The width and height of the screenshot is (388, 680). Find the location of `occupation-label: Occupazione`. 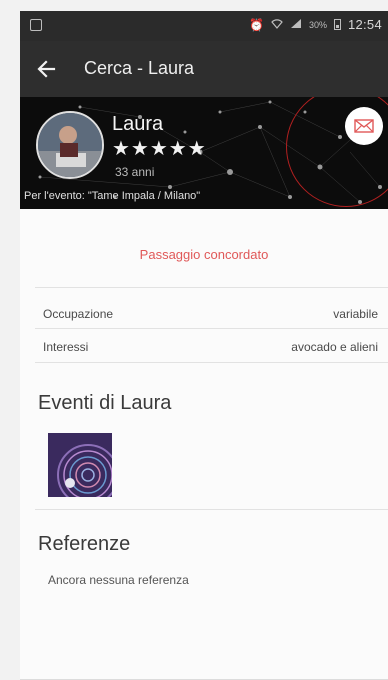

occupation-label: Occupazione is located at coordinates (78, 314).